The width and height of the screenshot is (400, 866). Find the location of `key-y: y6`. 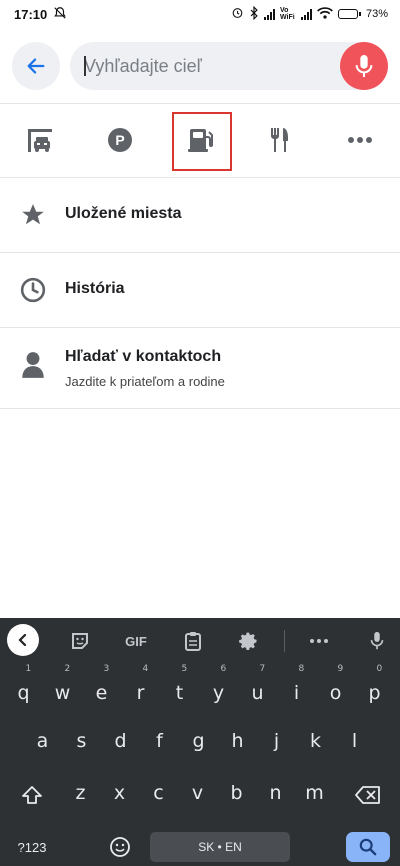

key-y: y6 is located at coordinates (218, 686).